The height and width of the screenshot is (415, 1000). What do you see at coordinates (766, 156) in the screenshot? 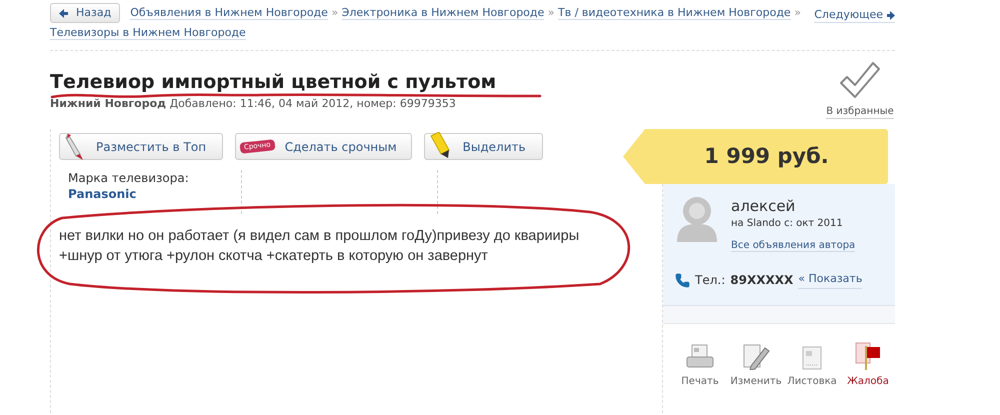
I see `price: 1 999 руб.` at bounding box center [766, 156].